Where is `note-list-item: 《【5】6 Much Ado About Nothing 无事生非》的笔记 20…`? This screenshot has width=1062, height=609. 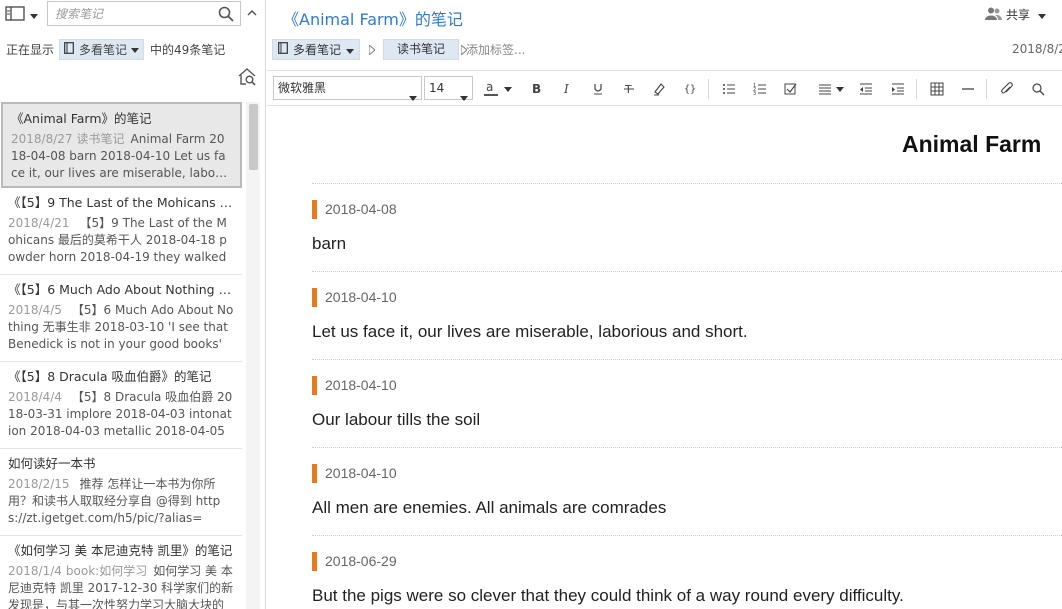
note-list-item: 《【5】6 Much Ado About Nothing 无事生非》的笔记 20… is located at coordinates (121, 318).